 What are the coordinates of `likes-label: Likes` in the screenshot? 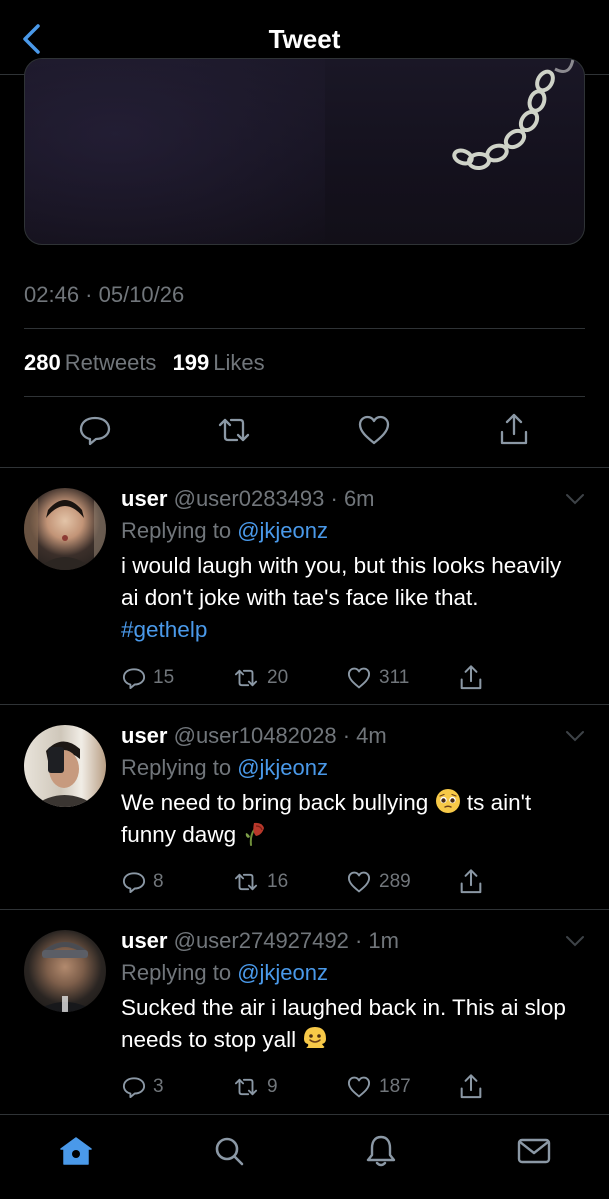 It's located at (238, 362).